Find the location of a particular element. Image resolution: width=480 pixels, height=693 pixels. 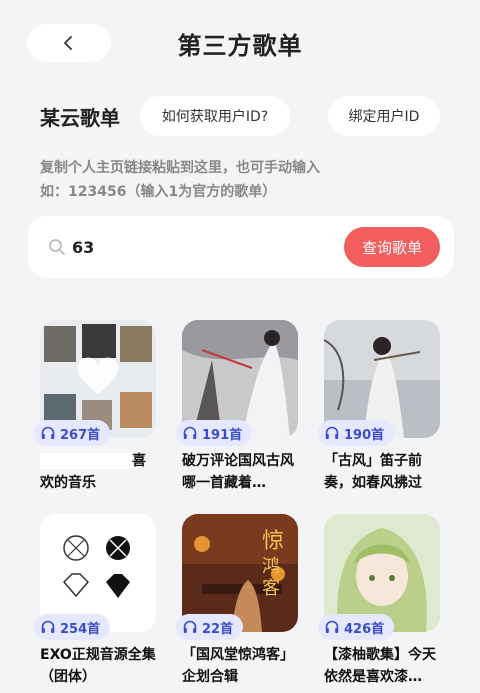

playlist-title: 「古风」笛子前奏，如春风拂过 is located at coordinates (373, 472).